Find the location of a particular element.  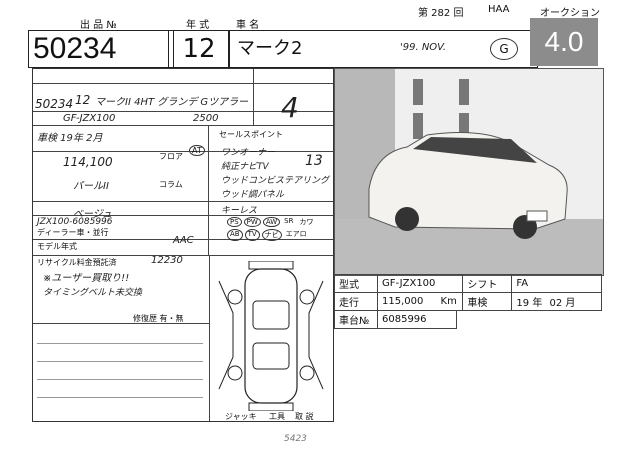

at-label: AT is located at coordinates (197, 150).